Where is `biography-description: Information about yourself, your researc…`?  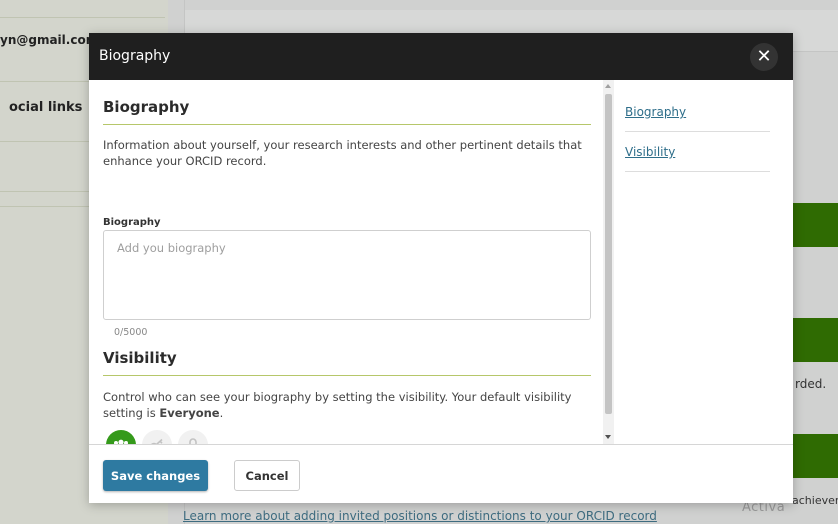
biography-description: Information about yourself, your researc… is located at coordinates (342, 153).